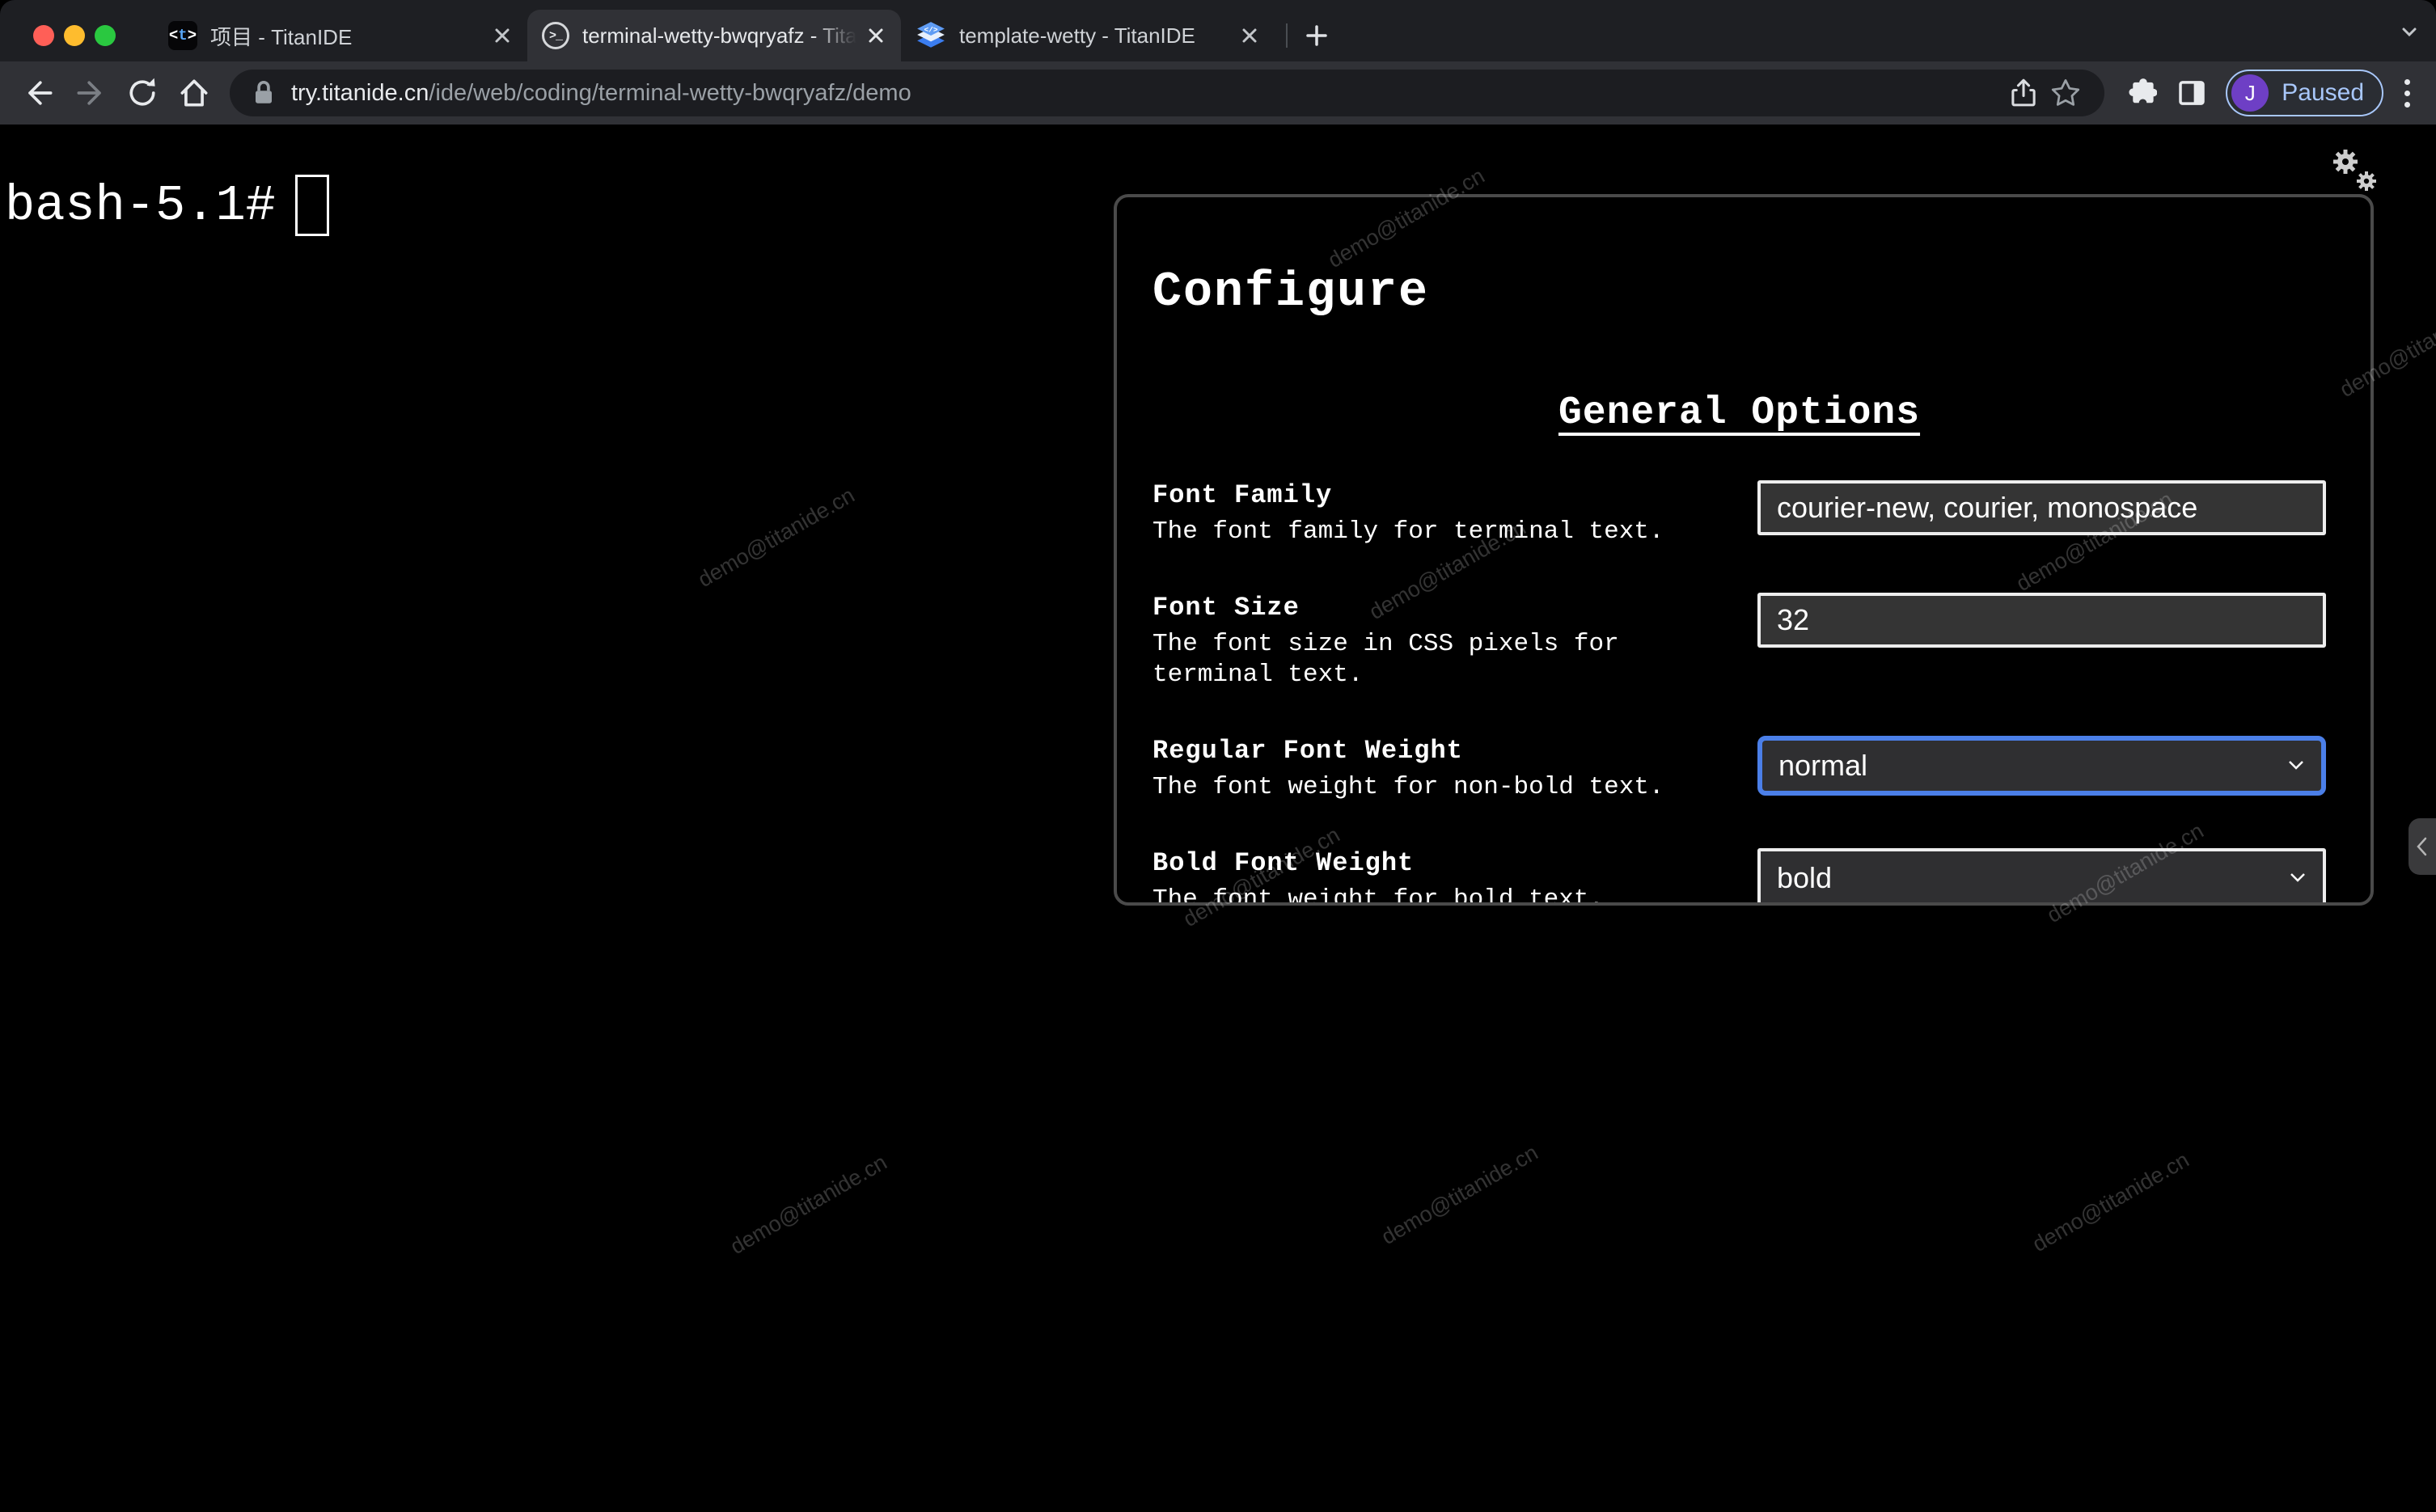 The image size is (2436, 1512). Describe the element at coordinates (1408, 531) in the screenshot. I see `field-description: The font family for terminal text.` at that location.